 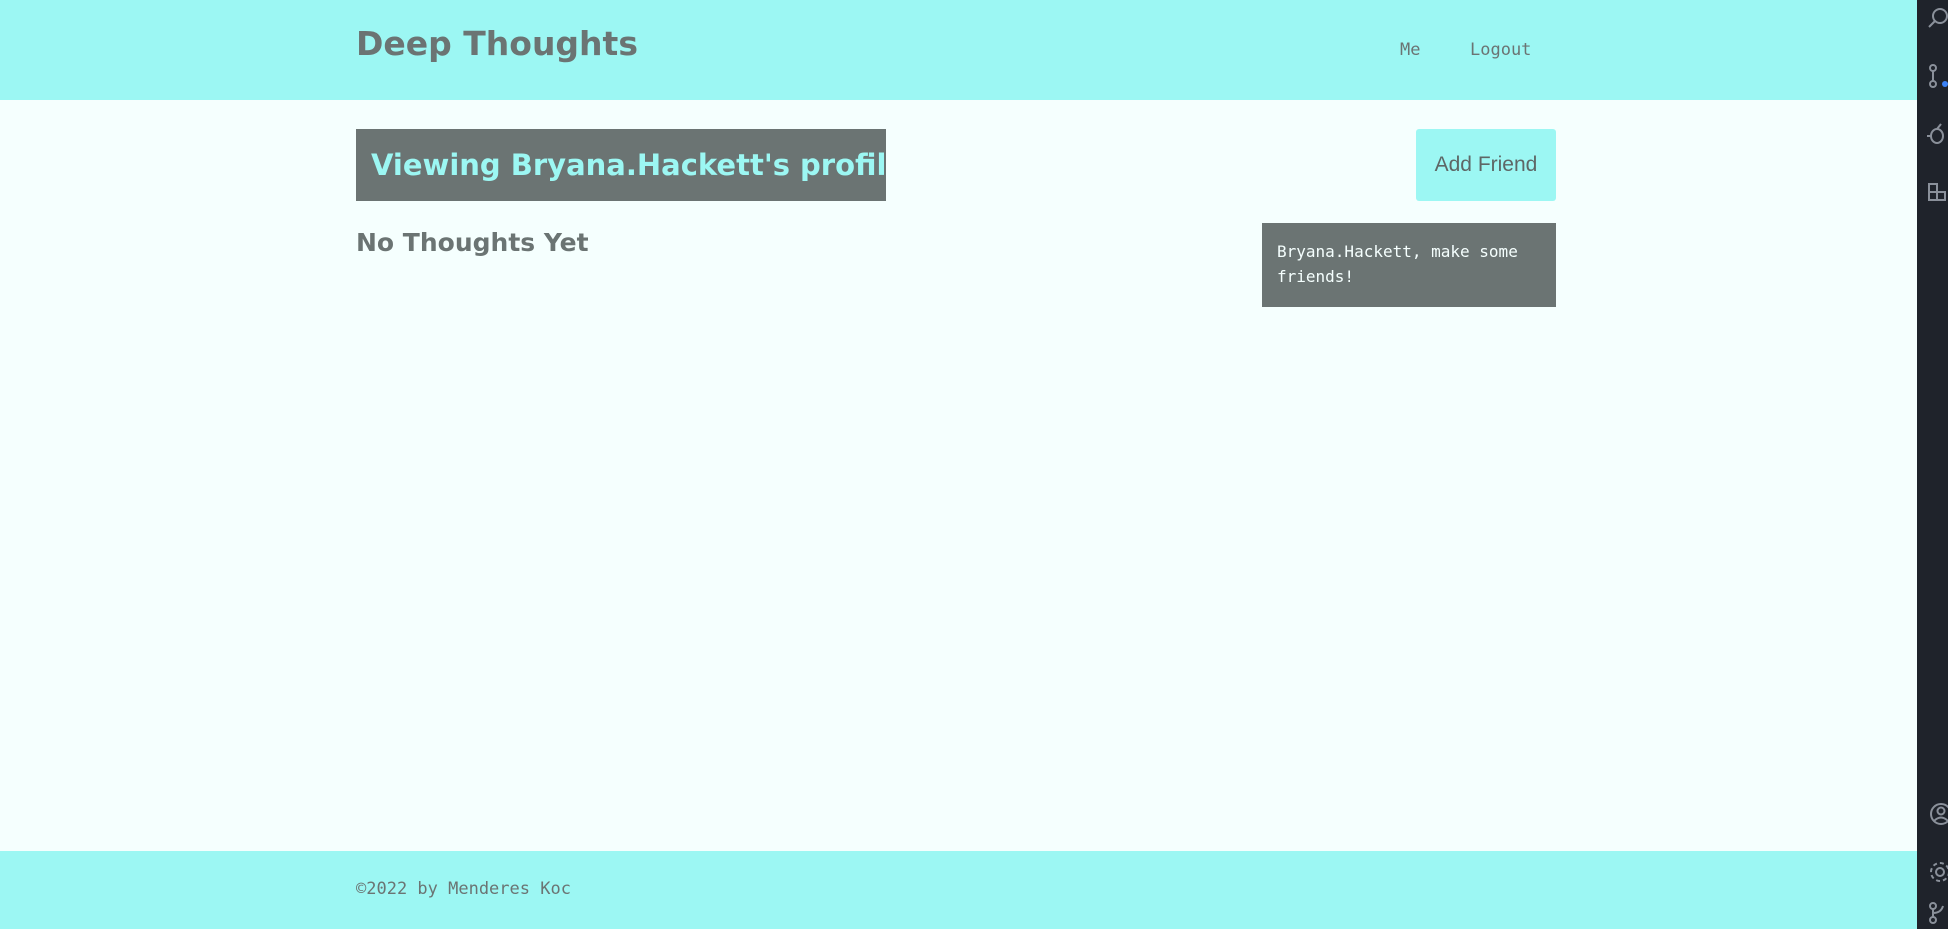 What do you see at coordinates (1500, 50) in the screenshot?
I see `nav-logout-link: Logout` at bounding box center [1500, 50].